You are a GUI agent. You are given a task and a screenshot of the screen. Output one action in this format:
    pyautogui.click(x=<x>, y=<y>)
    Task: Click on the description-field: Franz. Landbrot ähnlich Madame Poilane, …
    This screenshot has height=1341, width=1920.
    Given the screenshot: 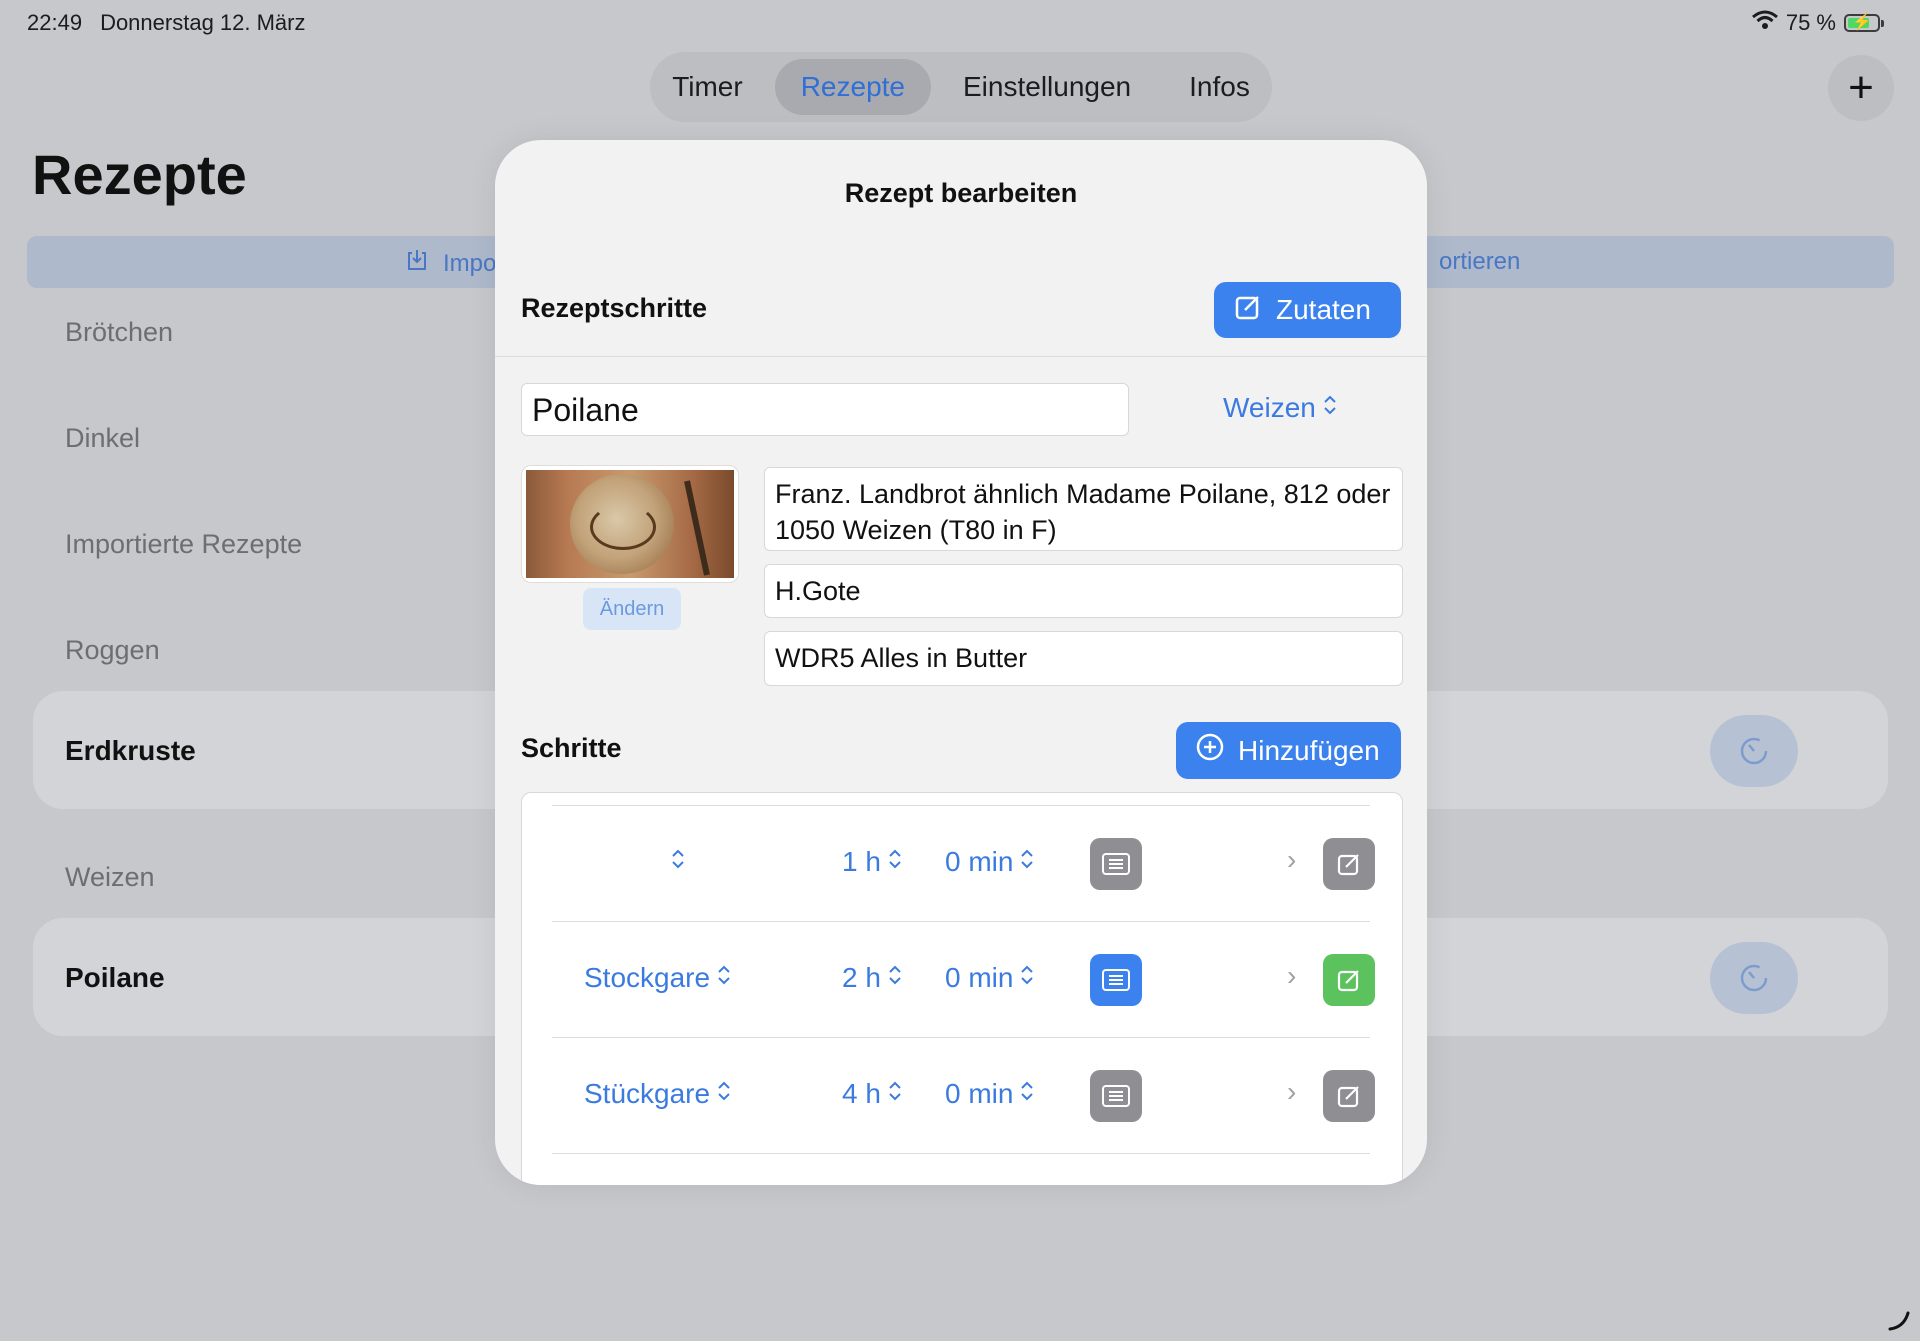 What is the action you would take?
    pyautogui.click(x=1083, y=509)
    